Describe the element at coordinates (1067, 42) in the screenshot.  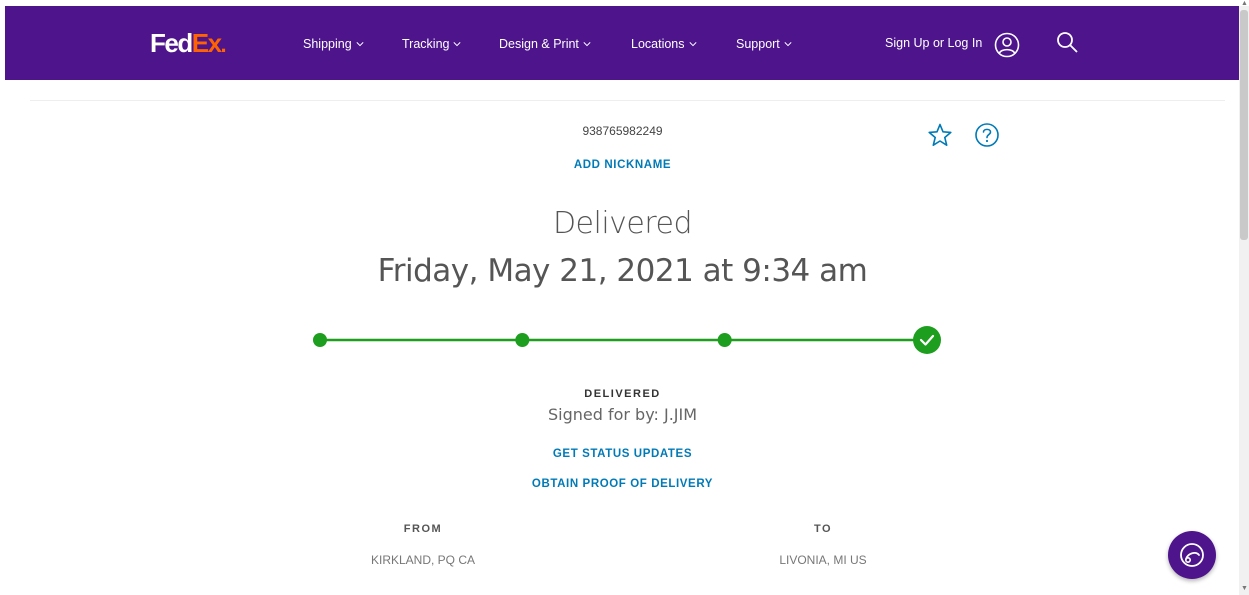
I see `search-icon` at that location.